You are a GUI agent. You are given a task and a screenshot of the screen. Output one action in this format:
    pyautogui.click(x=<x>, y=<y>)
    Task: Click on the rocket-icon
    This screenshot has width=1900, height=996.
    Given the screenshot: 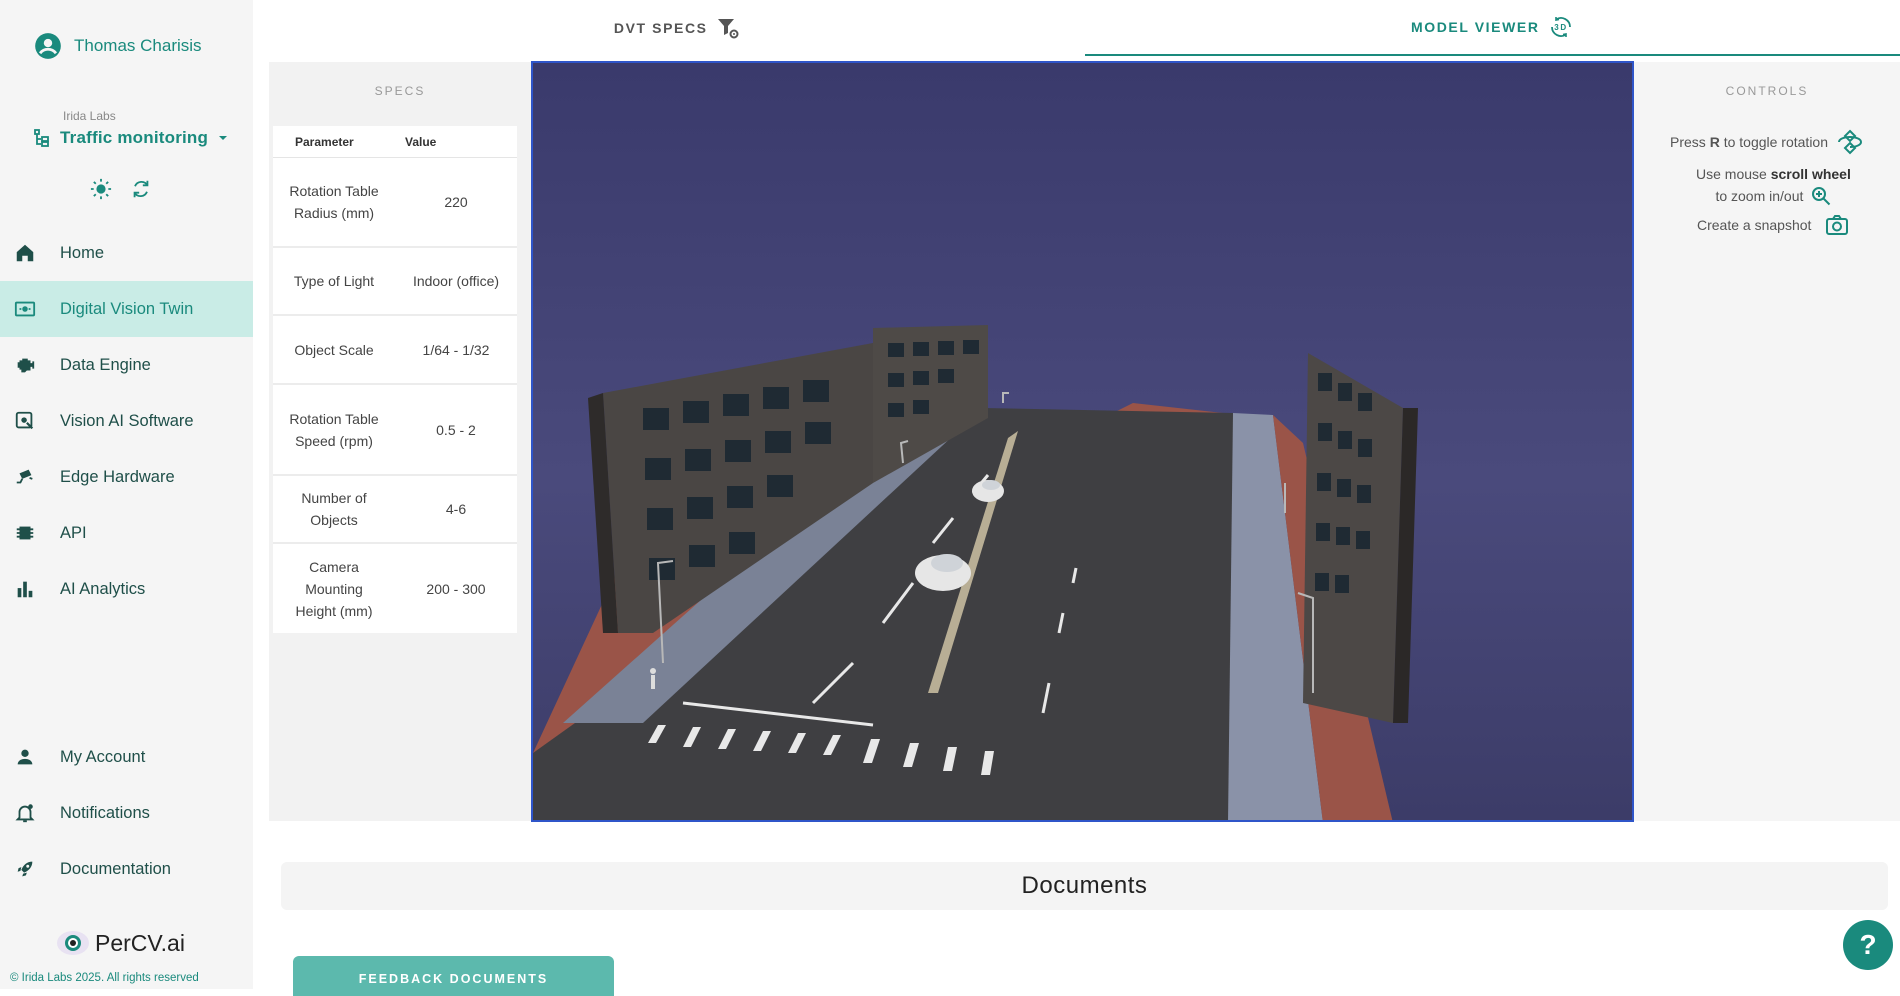 What is the action you would take?
    pyautogui.click(x=25, y=869)
    